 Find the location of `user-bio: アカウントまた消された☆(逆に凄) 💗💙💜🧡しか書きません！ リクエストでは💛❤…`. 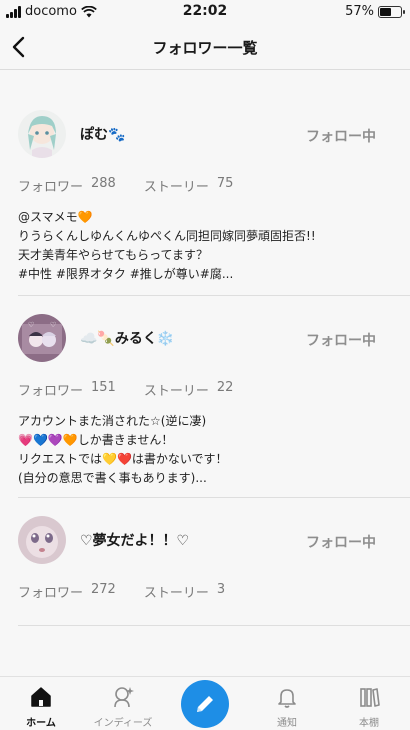

user-bio: アカウントまた消された☆(逆に凄) 💗💙💜🧡しか書きません！ リクエストでは💛❤… is located at coordinates (123, 449).